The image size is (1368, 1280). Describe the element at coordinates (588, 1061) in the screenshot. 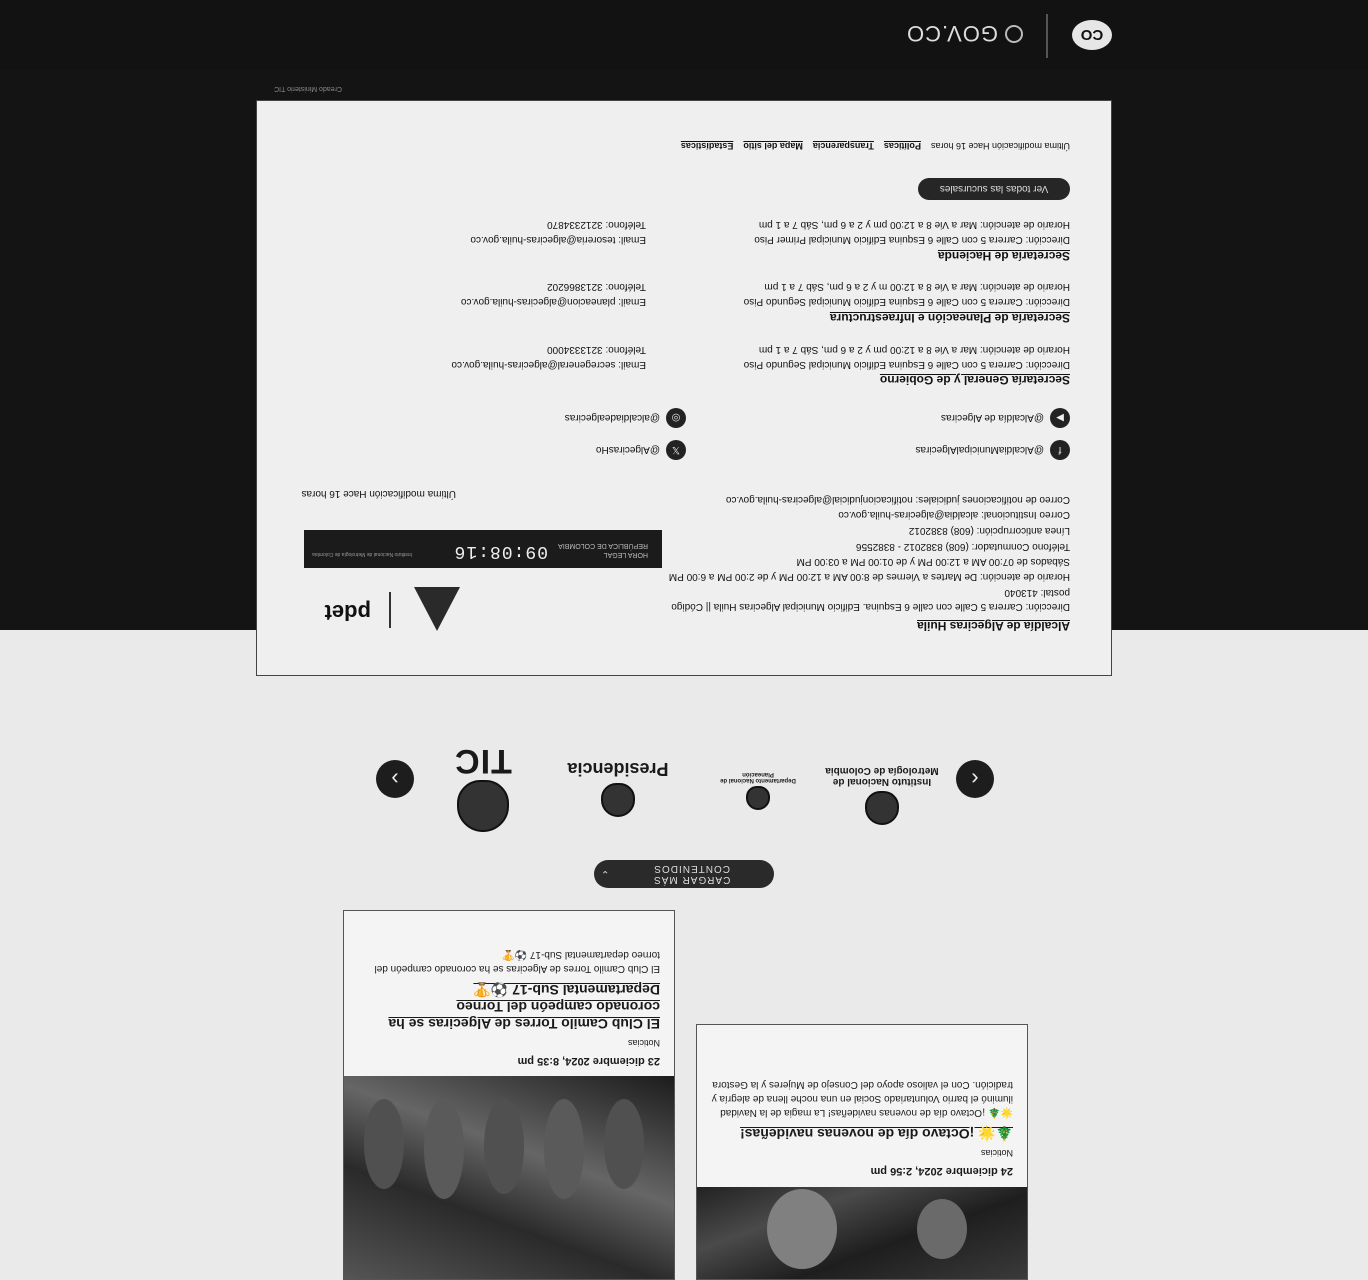

I see `news-date: 23 diciembre 2024, 8:35 pm` at that location.